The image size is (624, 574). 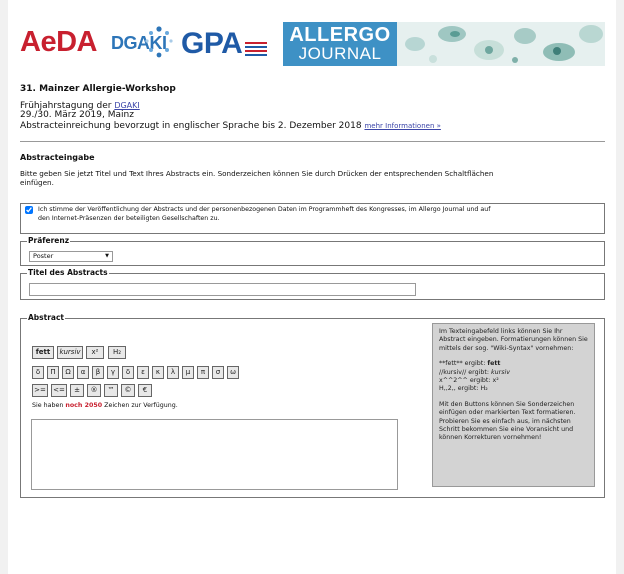 What do you see at coordinates (256, 49) in the screenshot?
I see `gpa-stripes-icon` at bounding box center [256, 49].